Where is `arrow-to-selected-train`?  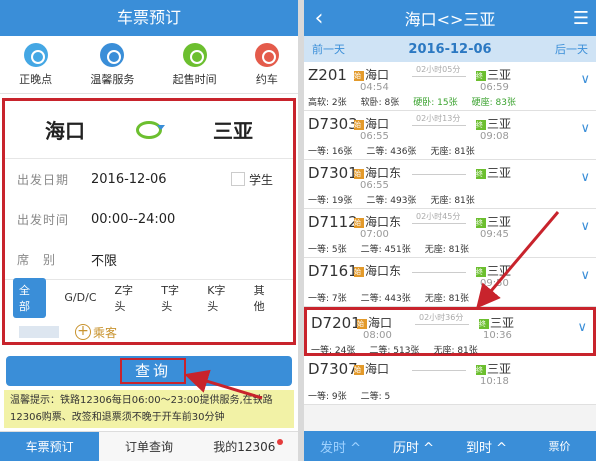
arrow-to-selected-train is located at coordinates (518, 260).